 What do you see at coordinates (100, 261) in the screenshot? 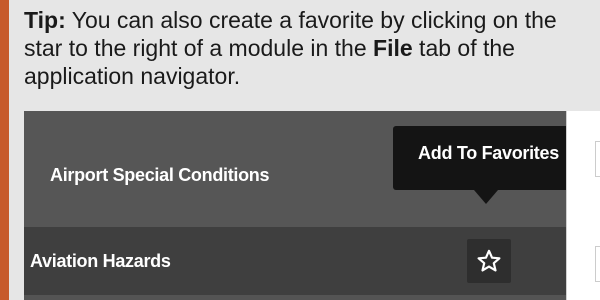
I see `nav-item-label: Aviation Hazards` at bounding box center [100, 261].